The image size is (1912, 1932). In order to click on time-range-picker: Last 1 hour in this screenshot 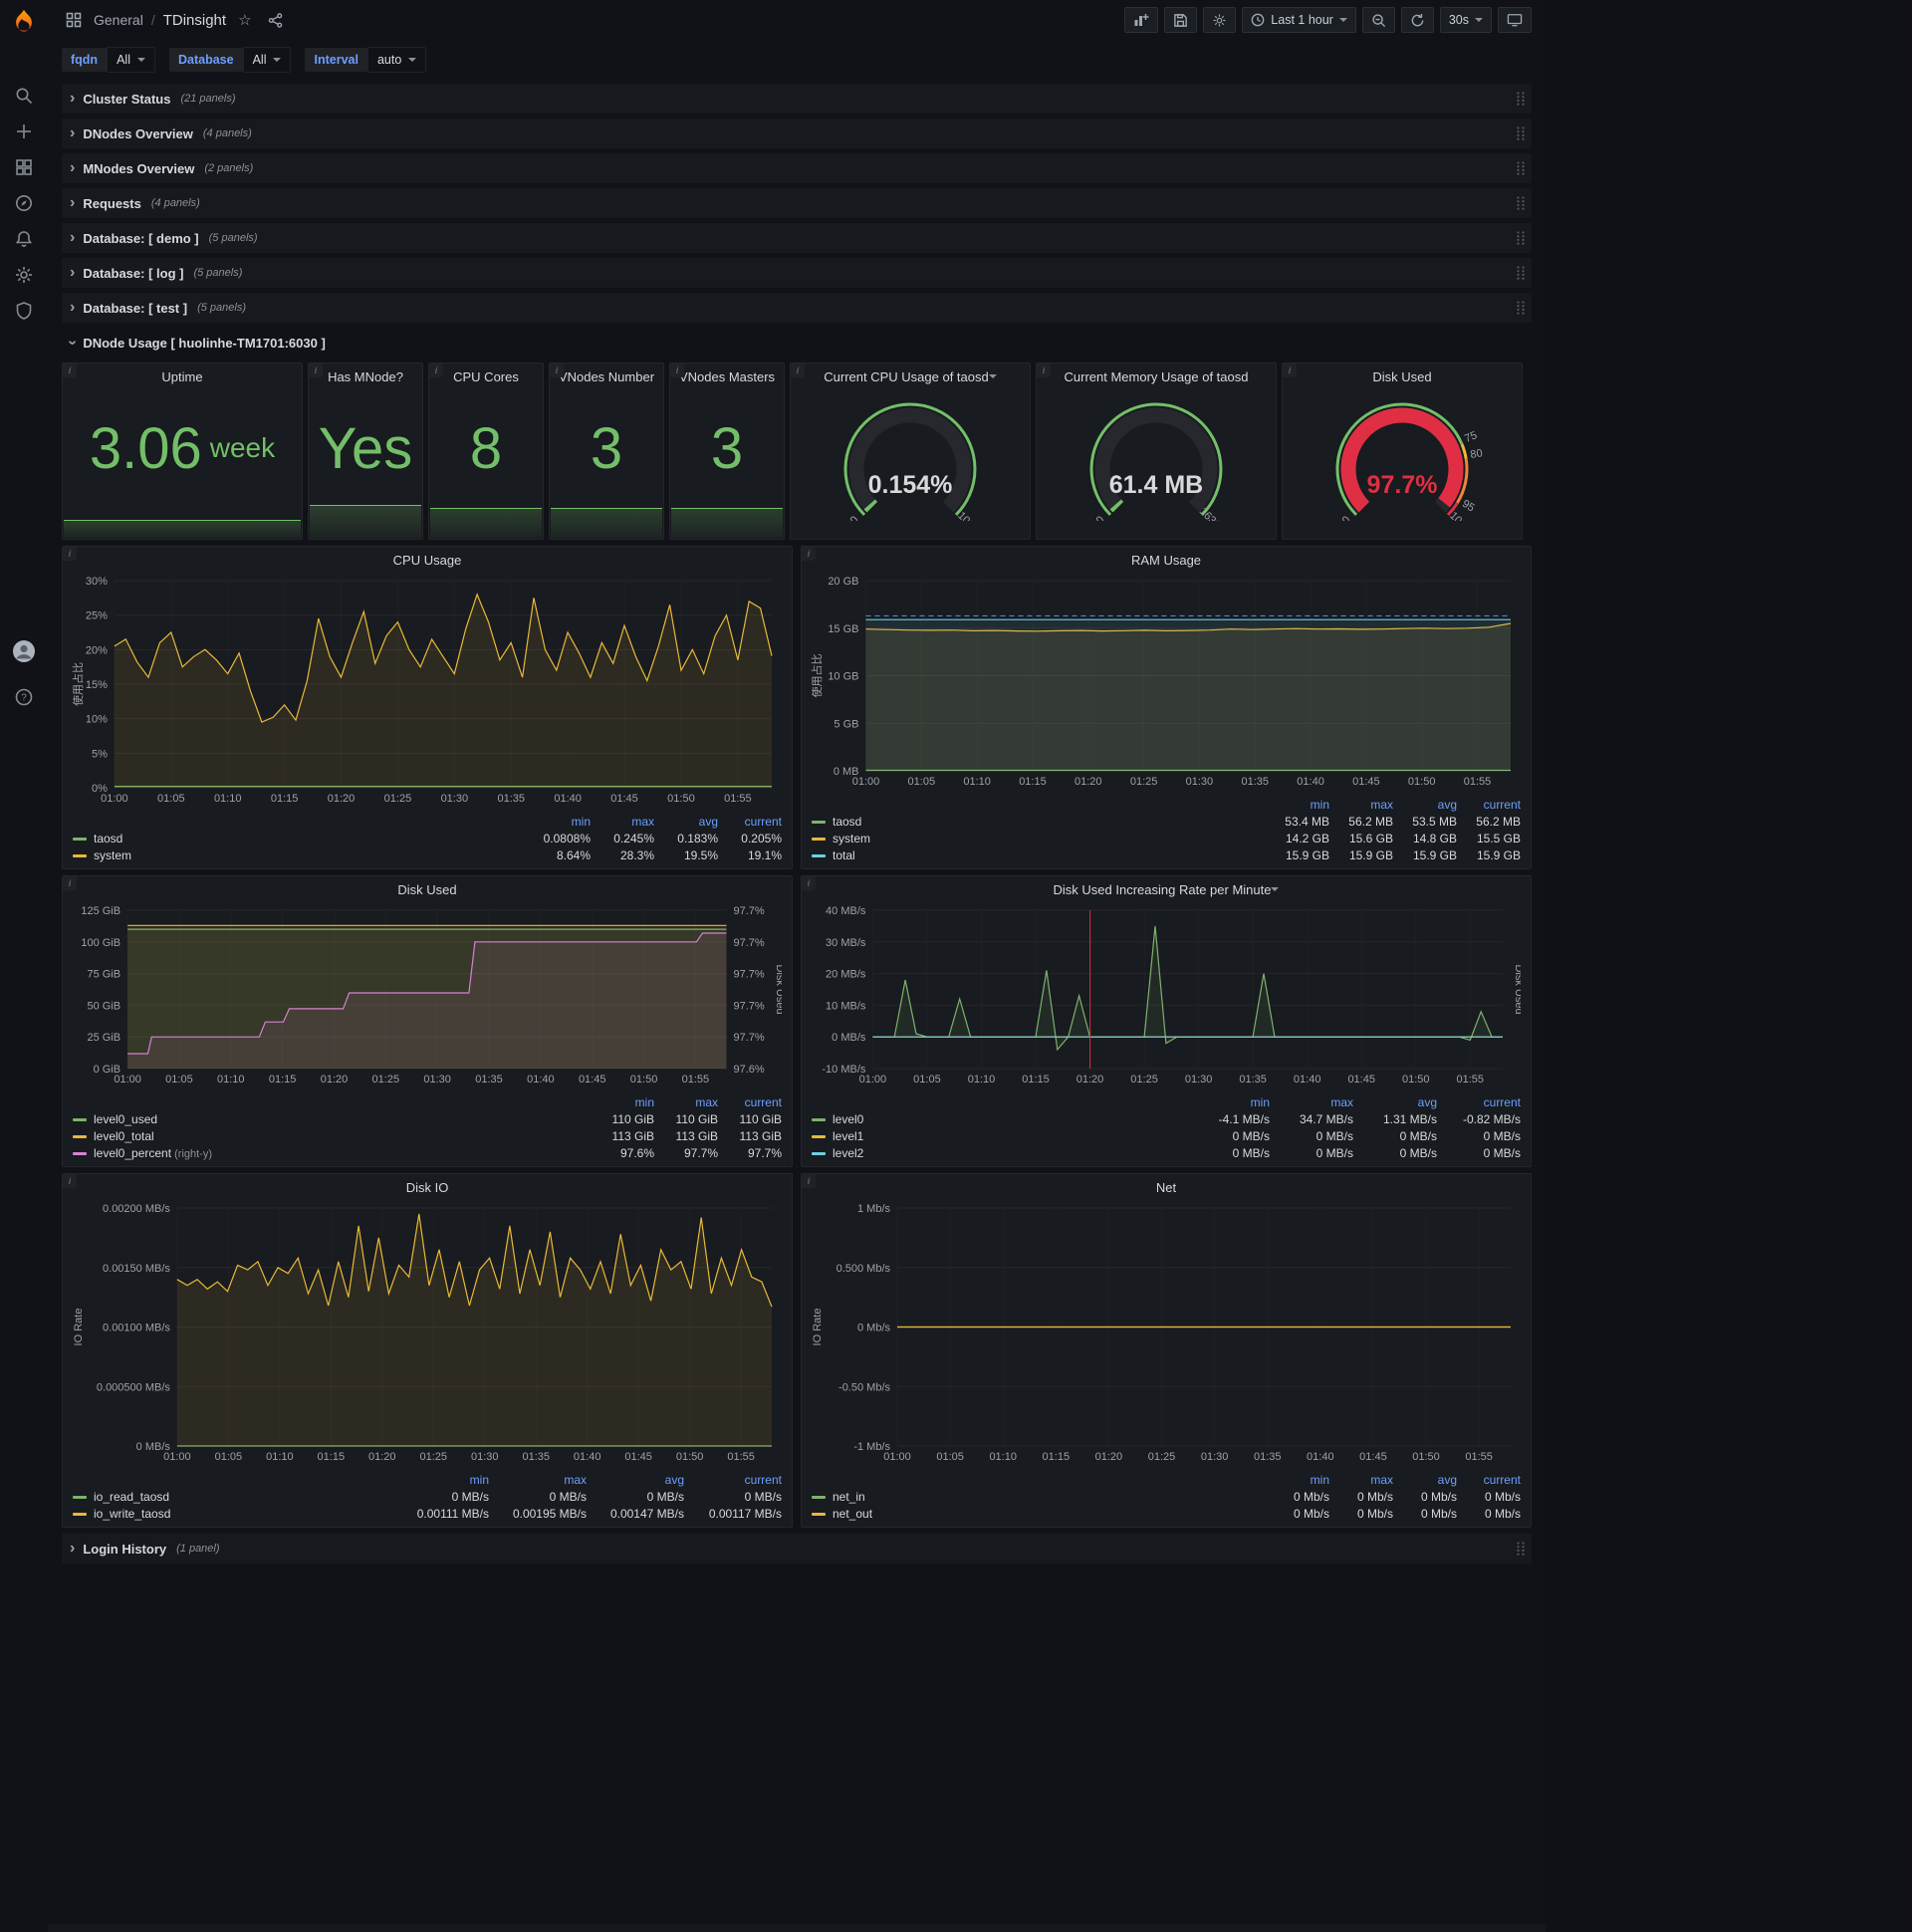, I will do `click(1299, 20)`.